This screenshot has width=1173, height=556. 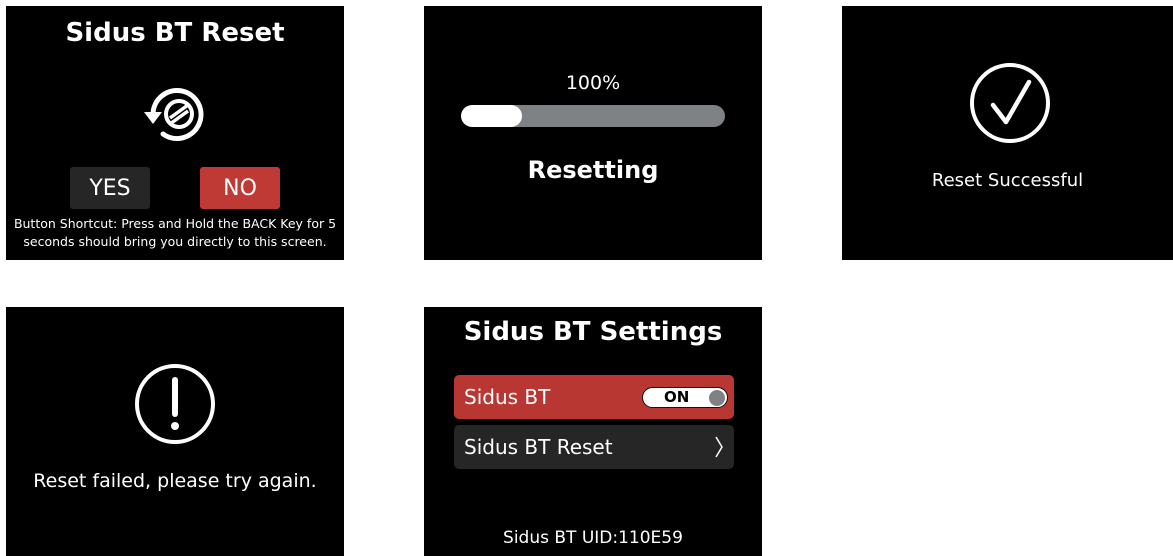 I want to click on toggle-knob, so click(x=717, y=397).